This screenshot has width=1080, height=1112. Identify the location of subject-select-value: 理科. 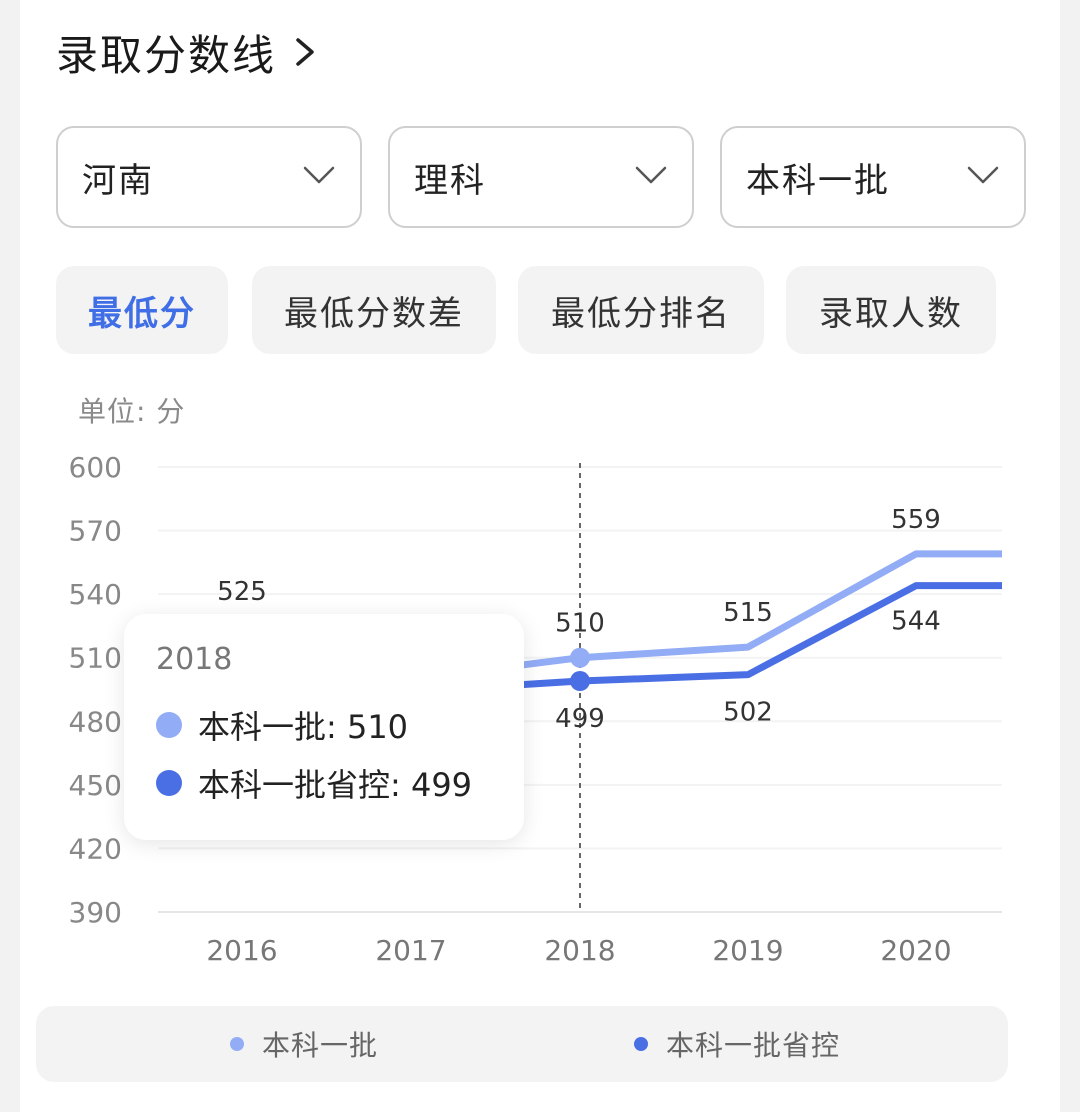
(450, 180).